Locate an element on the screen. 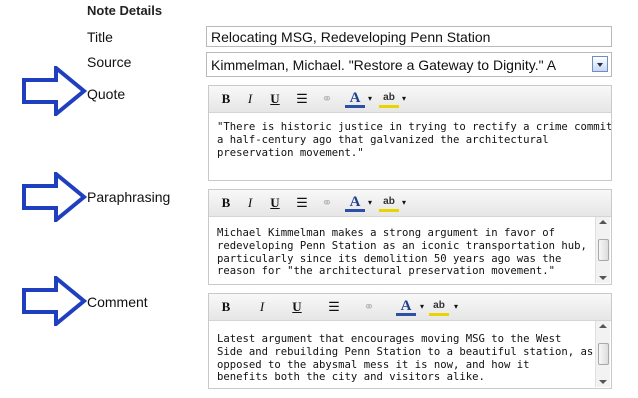 The width and height of the screenshot is (638, 398). source-label: Source is located at coordinates (109, 62).